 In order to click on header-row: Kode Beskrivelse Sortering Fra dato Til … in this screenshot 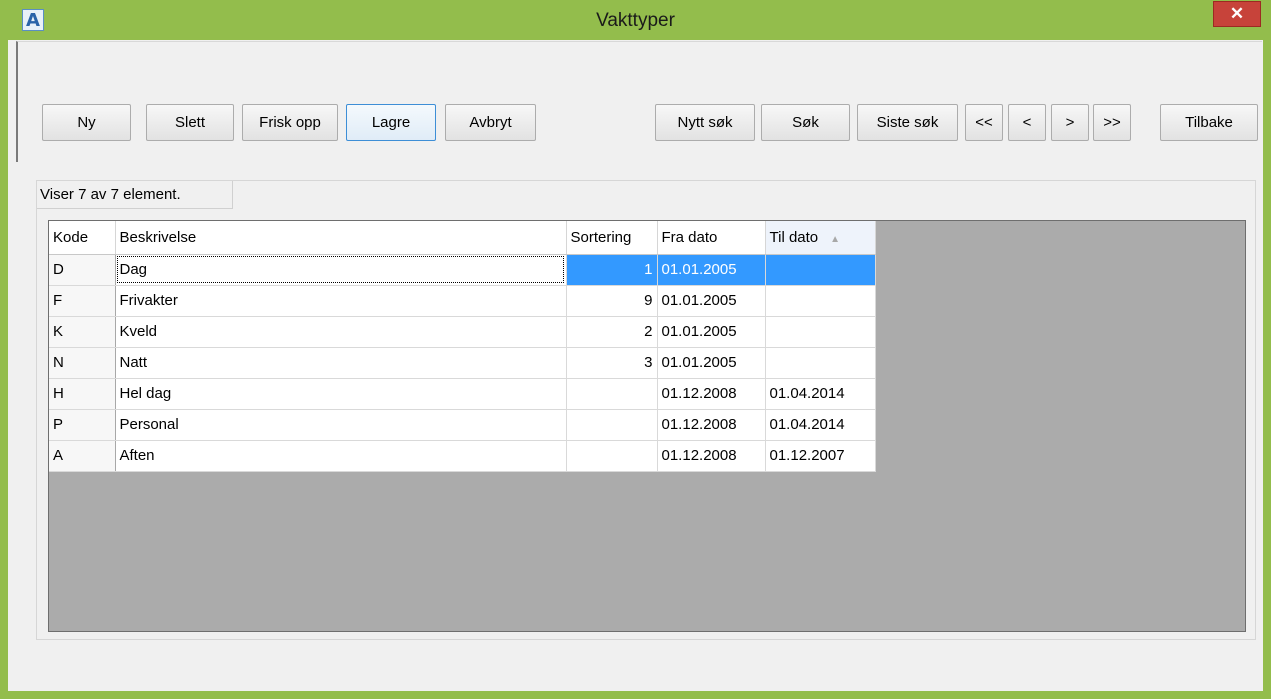, I will do `click(462, 238)`.